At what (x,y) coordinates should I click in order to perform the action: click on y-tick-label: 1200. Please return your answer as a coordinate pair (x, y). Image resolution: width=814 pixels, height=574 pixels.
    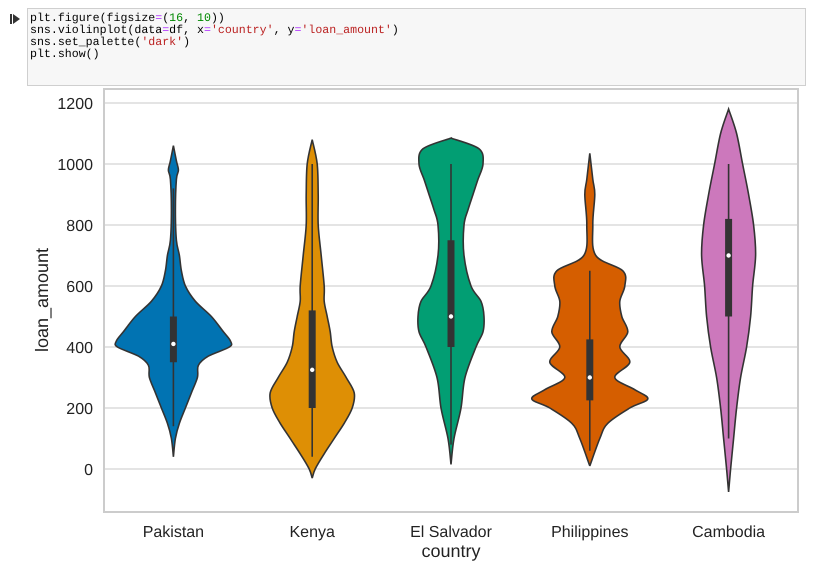
    Looking at the image, I should click on (75, 104).